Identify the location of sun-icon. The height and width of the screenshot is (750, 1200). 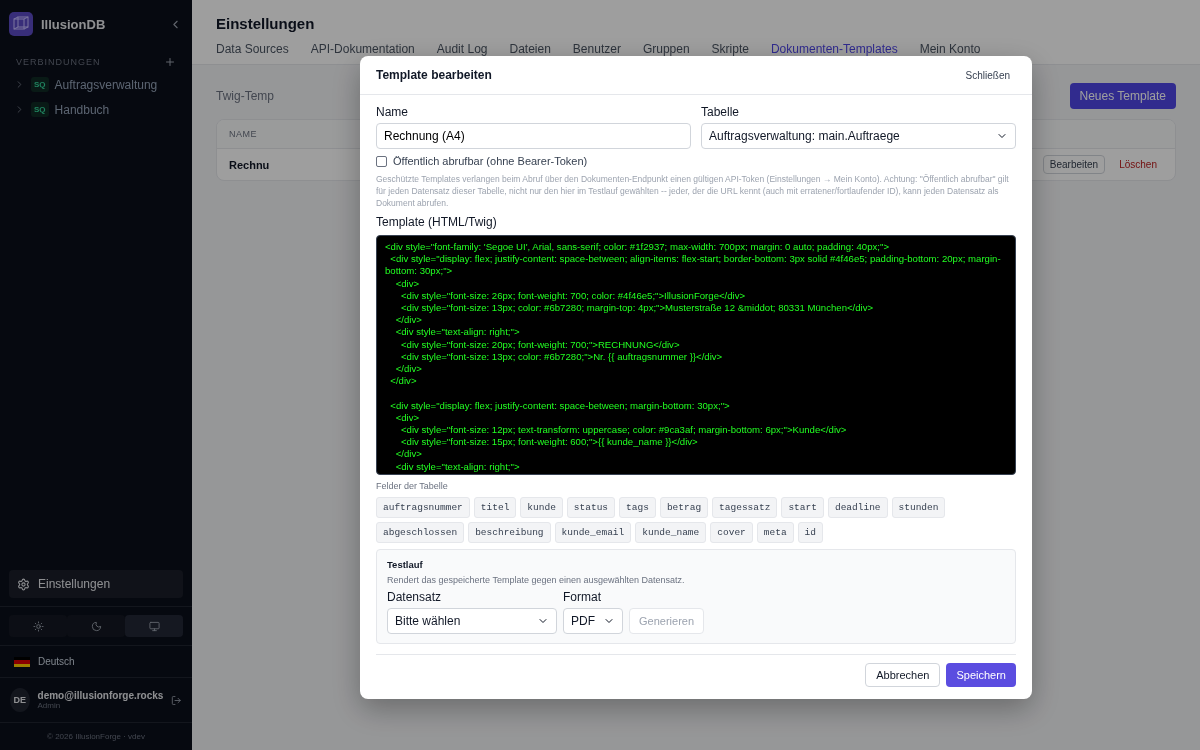
(38, 626).